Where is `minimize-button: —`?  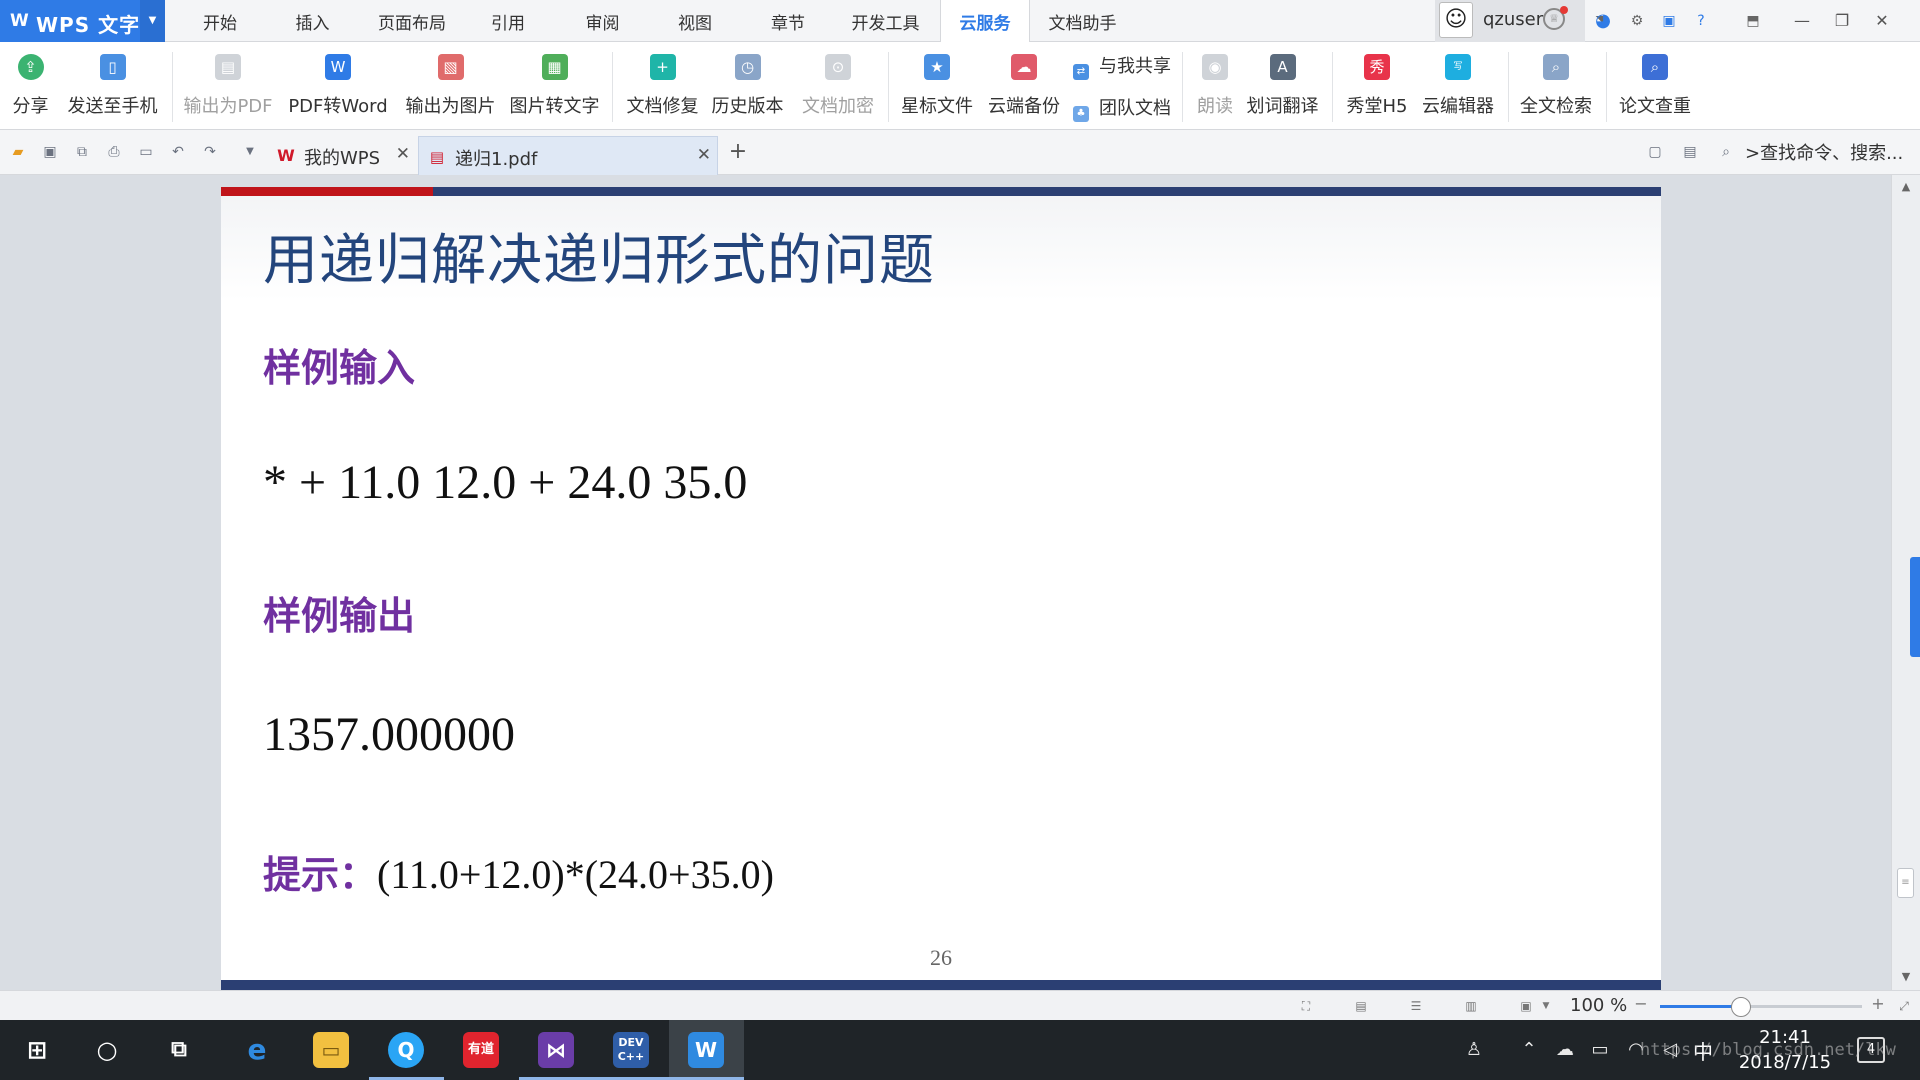 minimize-button: — is located at coordinates (1802, 21).